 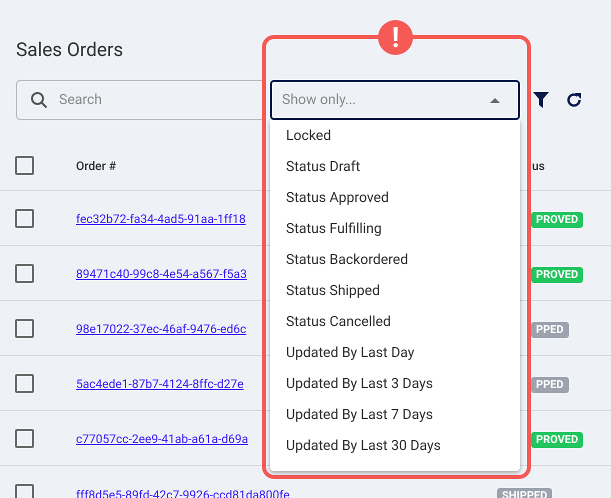 What do you see at coordinates (70, 50) in the screenshot?
I see `page-title: Sales Orders` at bounding box center [70, 50].